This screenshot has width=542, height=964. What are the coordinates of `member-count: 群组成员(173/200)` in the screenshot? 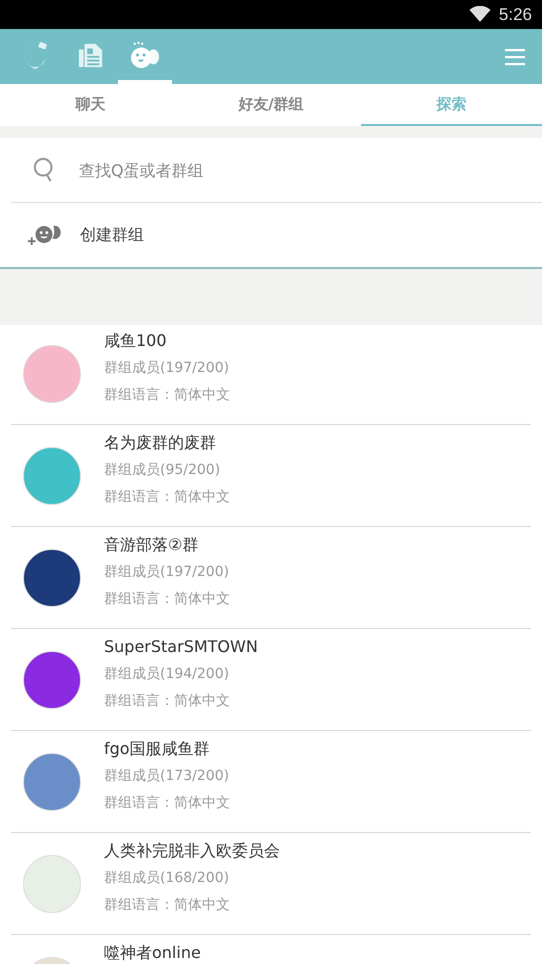 It's located at (167, 776).